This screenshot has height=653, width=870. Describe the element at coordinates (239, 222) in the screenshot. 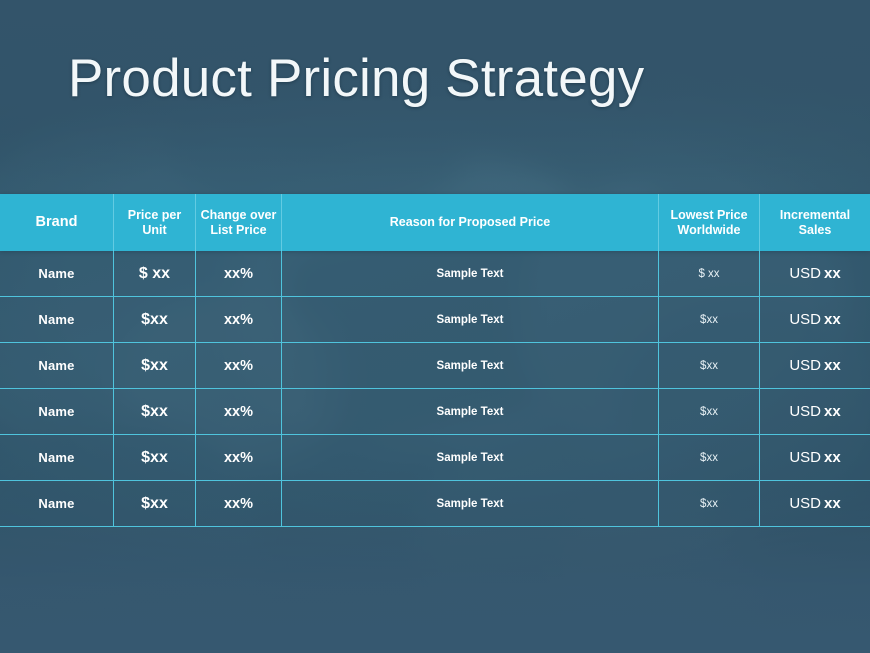

I see `header-change-over-list-price: Change over List Price` at that location.